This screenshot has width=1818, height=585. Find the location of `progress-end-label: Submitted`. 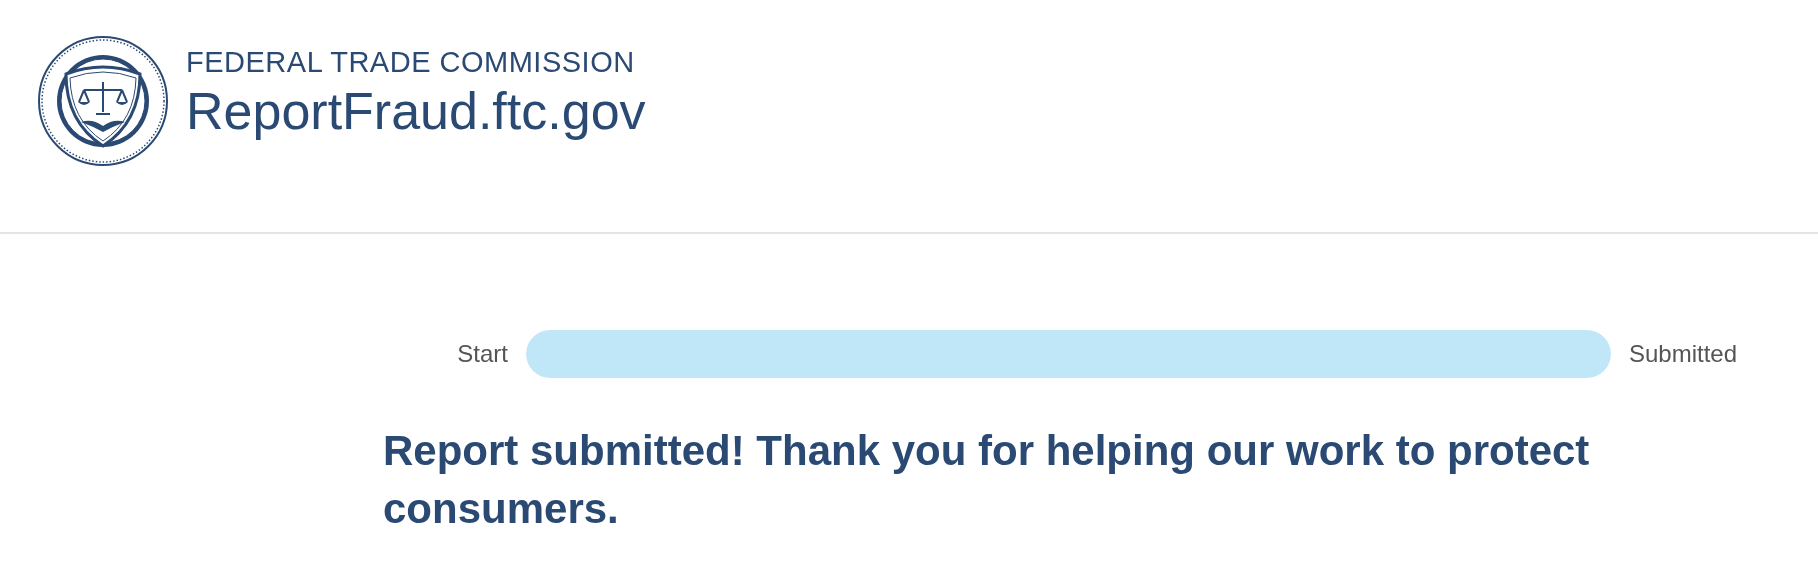

progress-end-label: Submitted is located at coordinates (1683, 354).